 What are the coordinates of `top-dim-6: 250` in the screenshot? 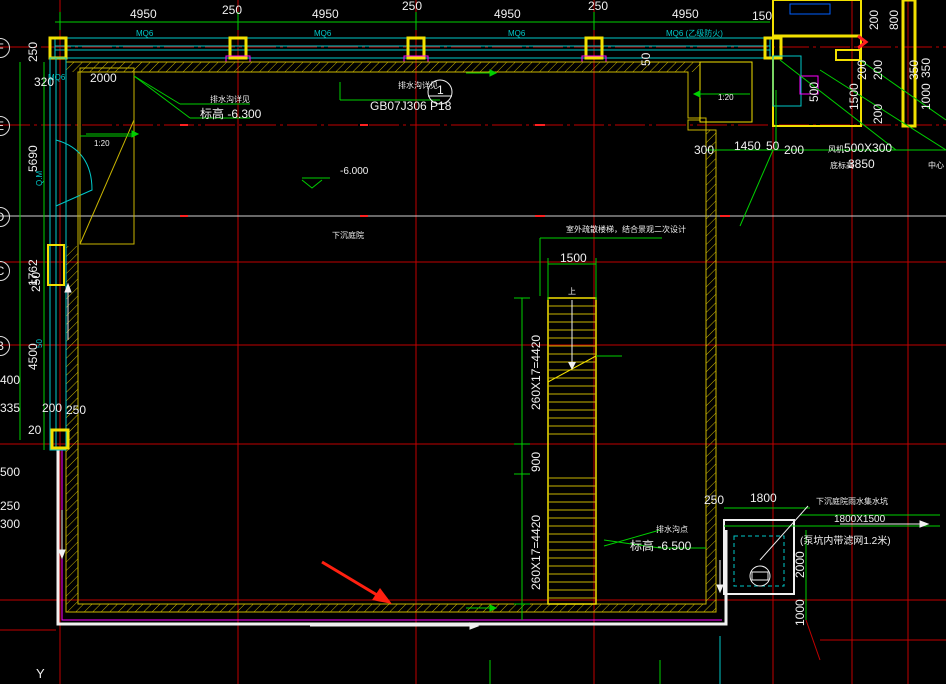 It's located at (598, 6).